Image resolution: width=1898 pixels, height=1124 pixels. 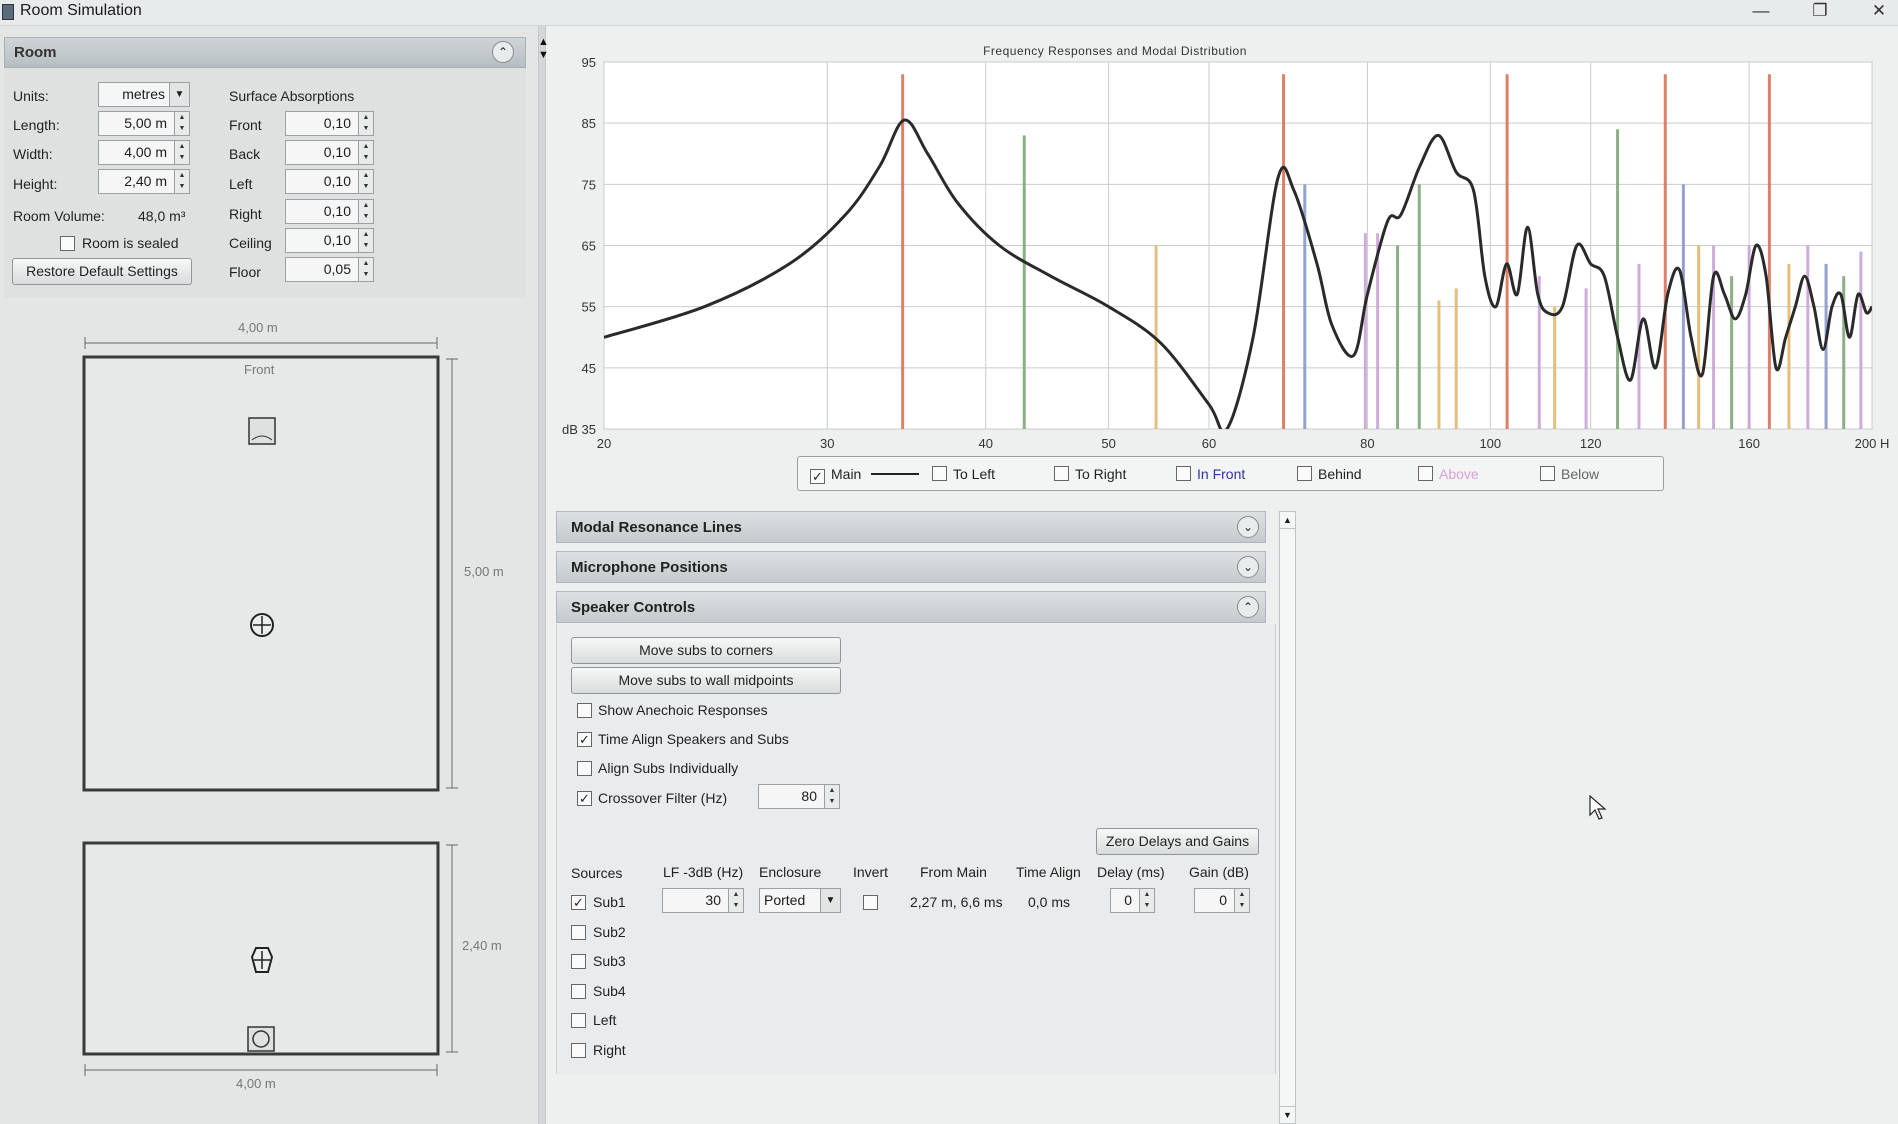 I want to click on legend-to-left-checkbox, so click(x=939, y=473).